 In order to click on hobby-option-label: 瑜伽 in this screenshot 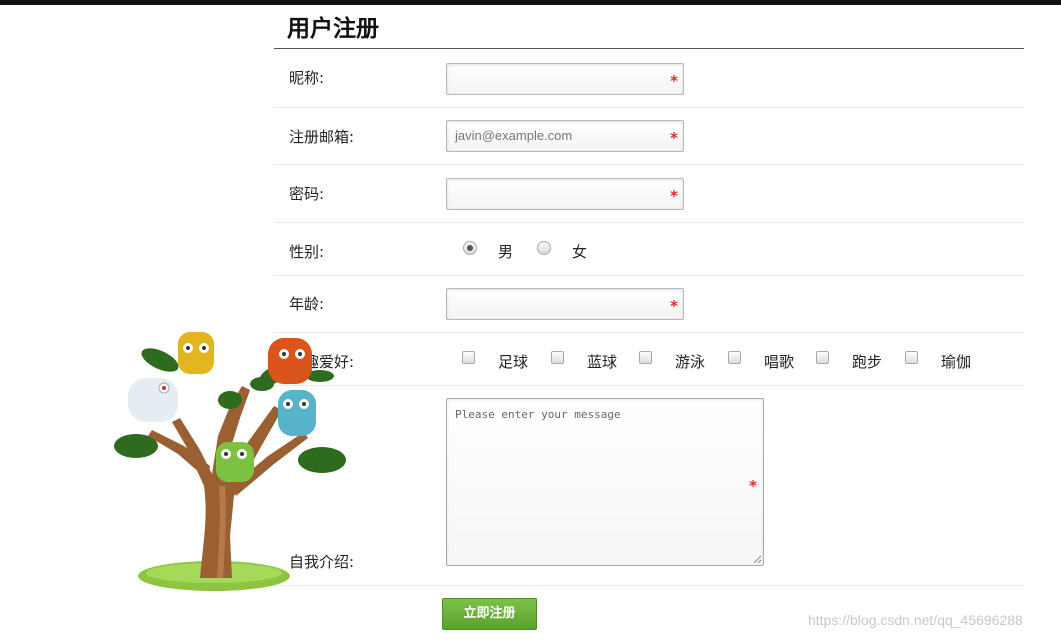, I will do `click(956, 362)`.